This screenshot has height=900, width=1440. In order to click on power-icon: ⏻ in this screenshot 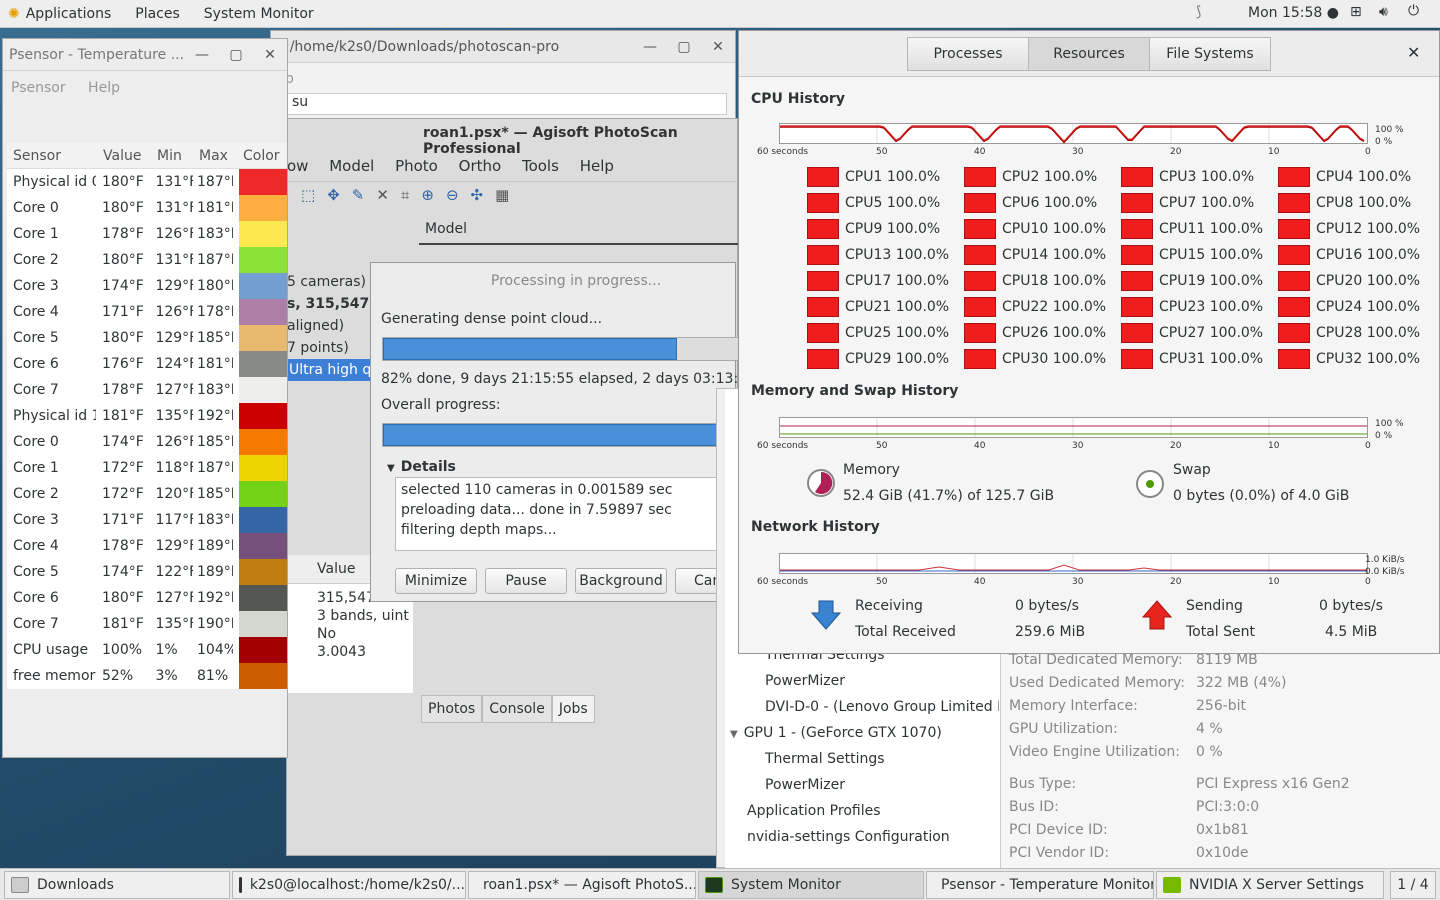, I will do `click(1413, 11)`.